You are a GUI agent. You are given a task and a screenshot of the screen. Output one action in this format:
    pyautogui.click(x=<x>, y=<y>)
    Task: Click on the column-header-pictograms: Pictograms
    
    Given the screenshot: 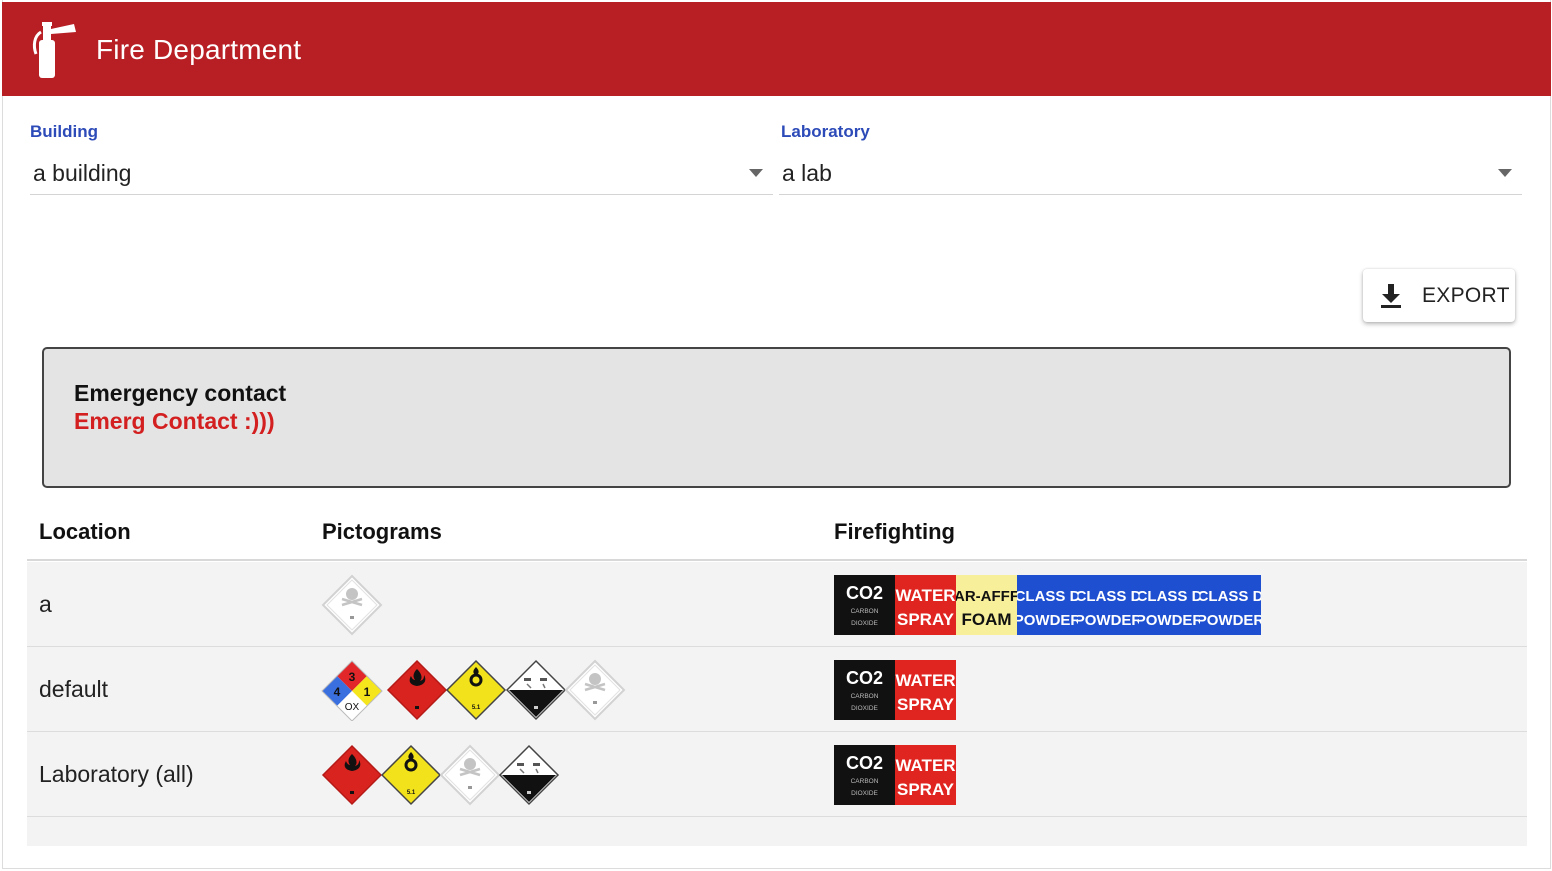 What is the action you would take?
    pyautogui.click(x=382, y=531)
    